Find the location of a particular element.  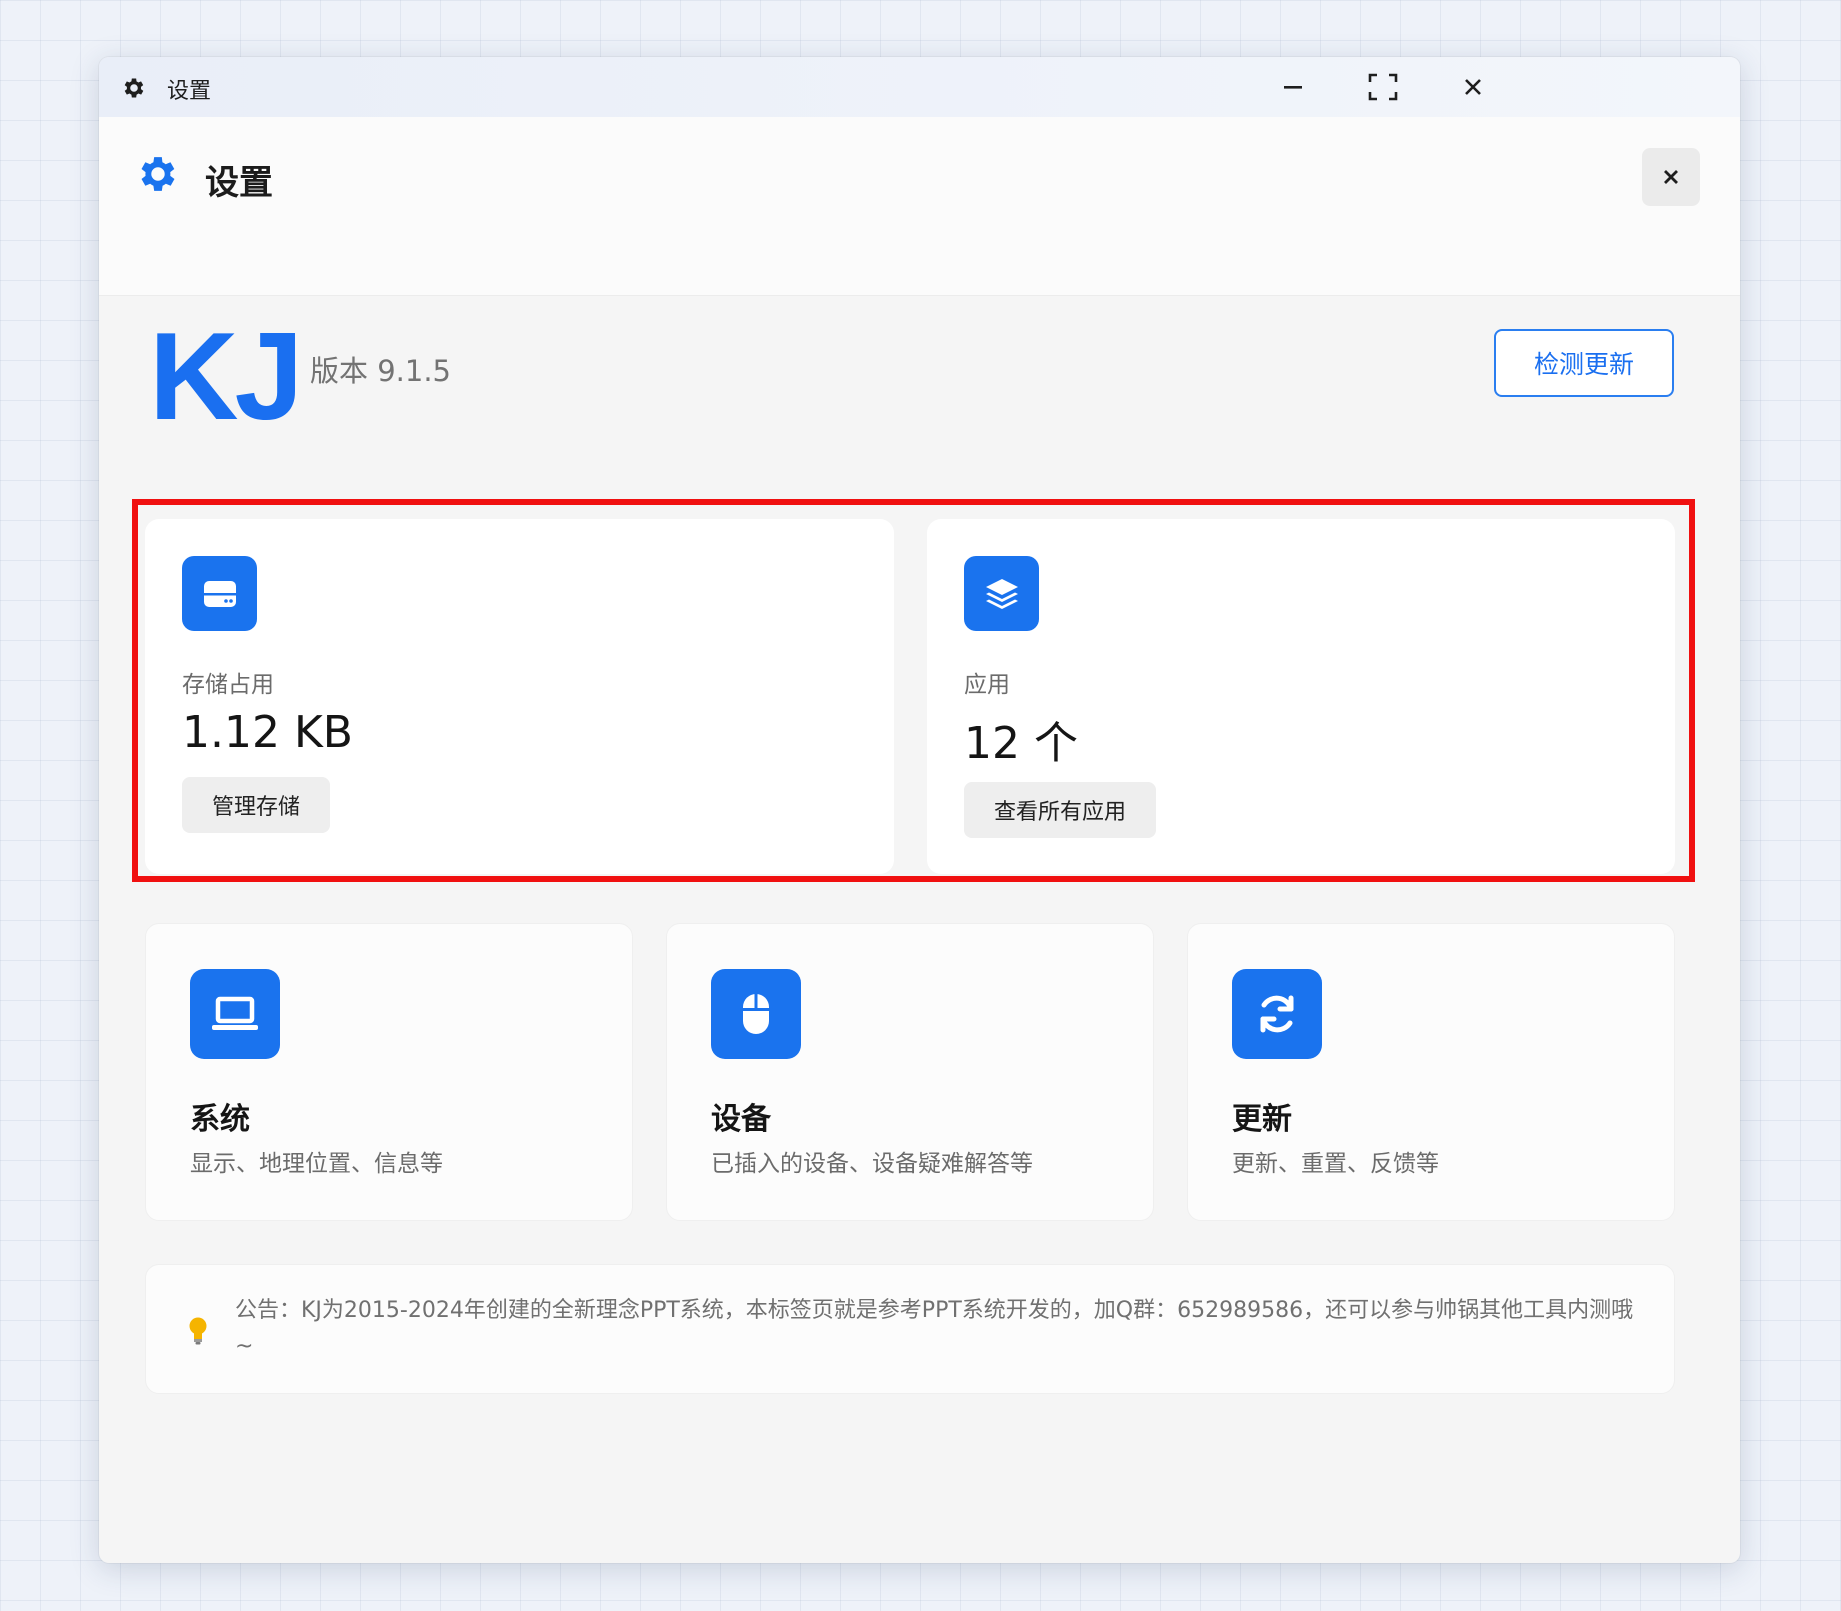

app-version: 版本 9.1.5 is located at coordinates (381, 371).